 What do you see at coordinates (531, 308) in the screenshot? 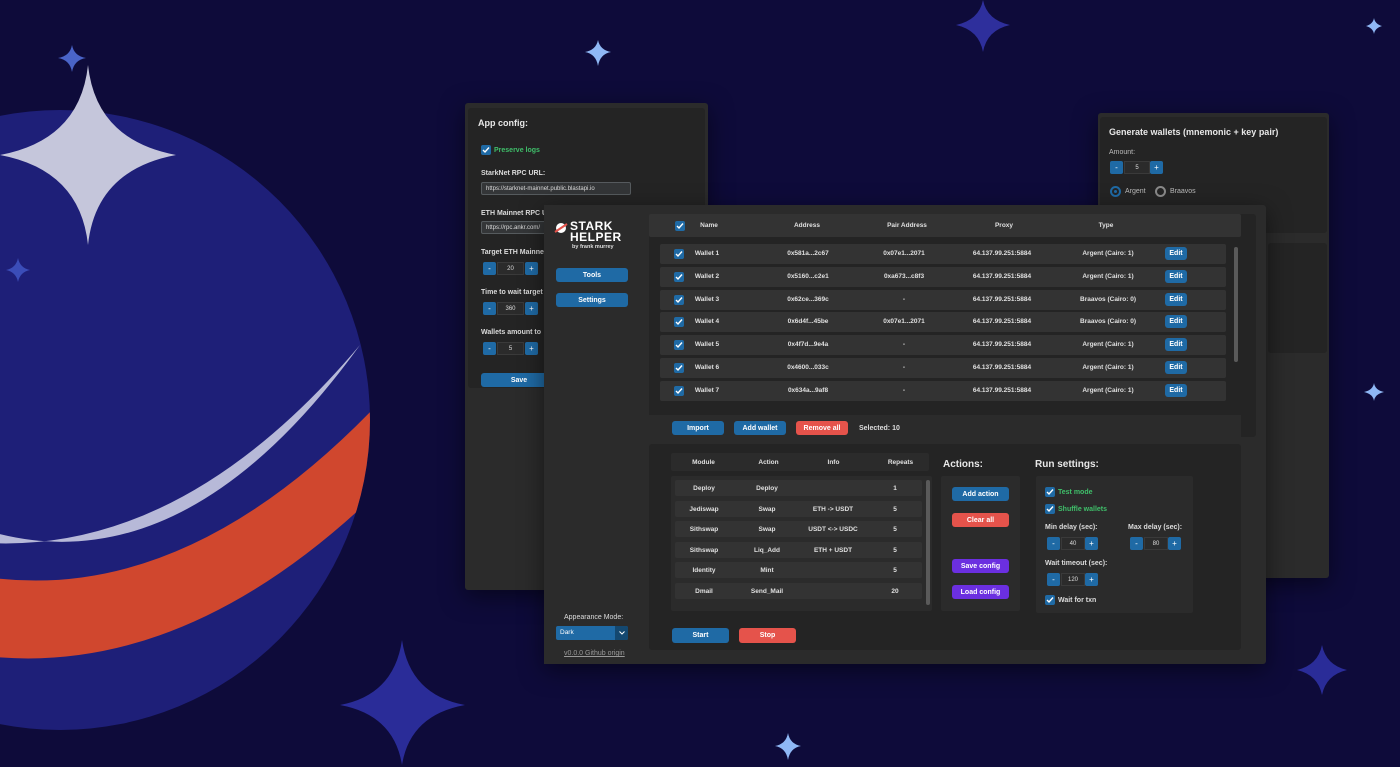
I see `time-wait-plus: +` at bounding box center [531, 308].